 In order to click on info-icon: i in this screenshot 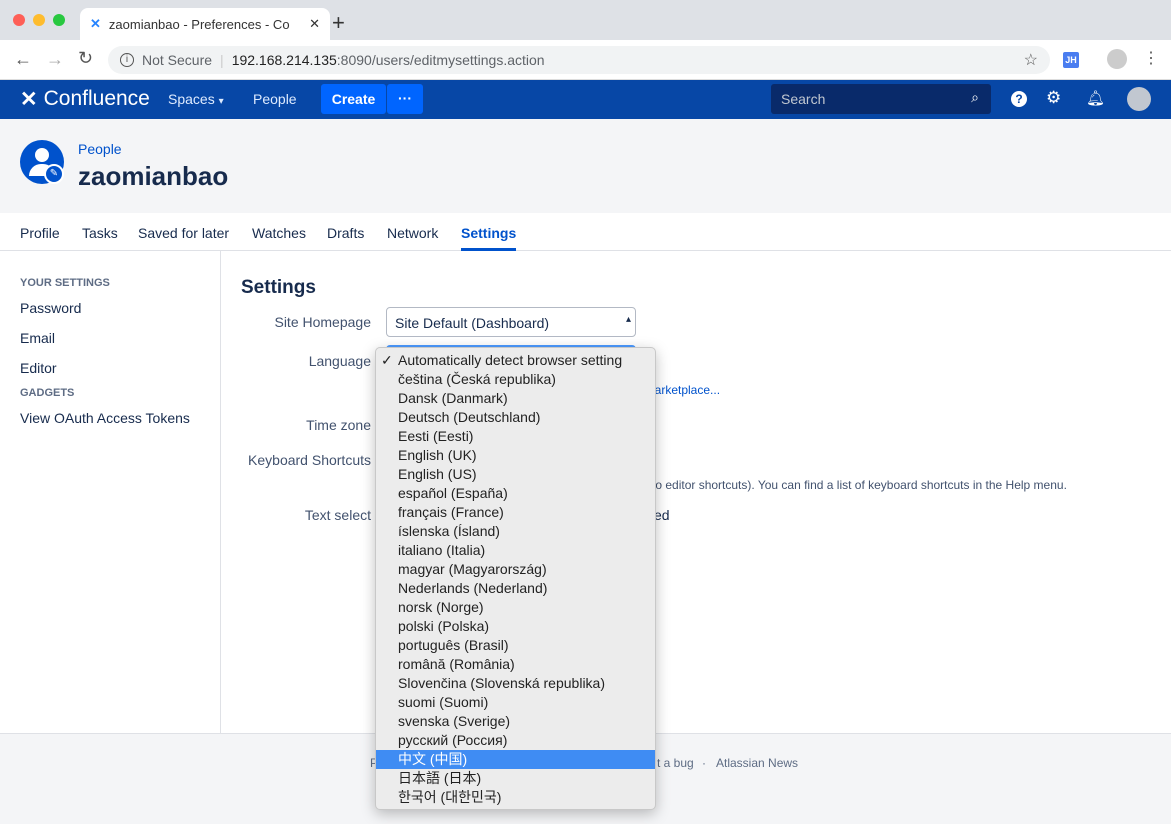, I will do `click(127, 60)`.